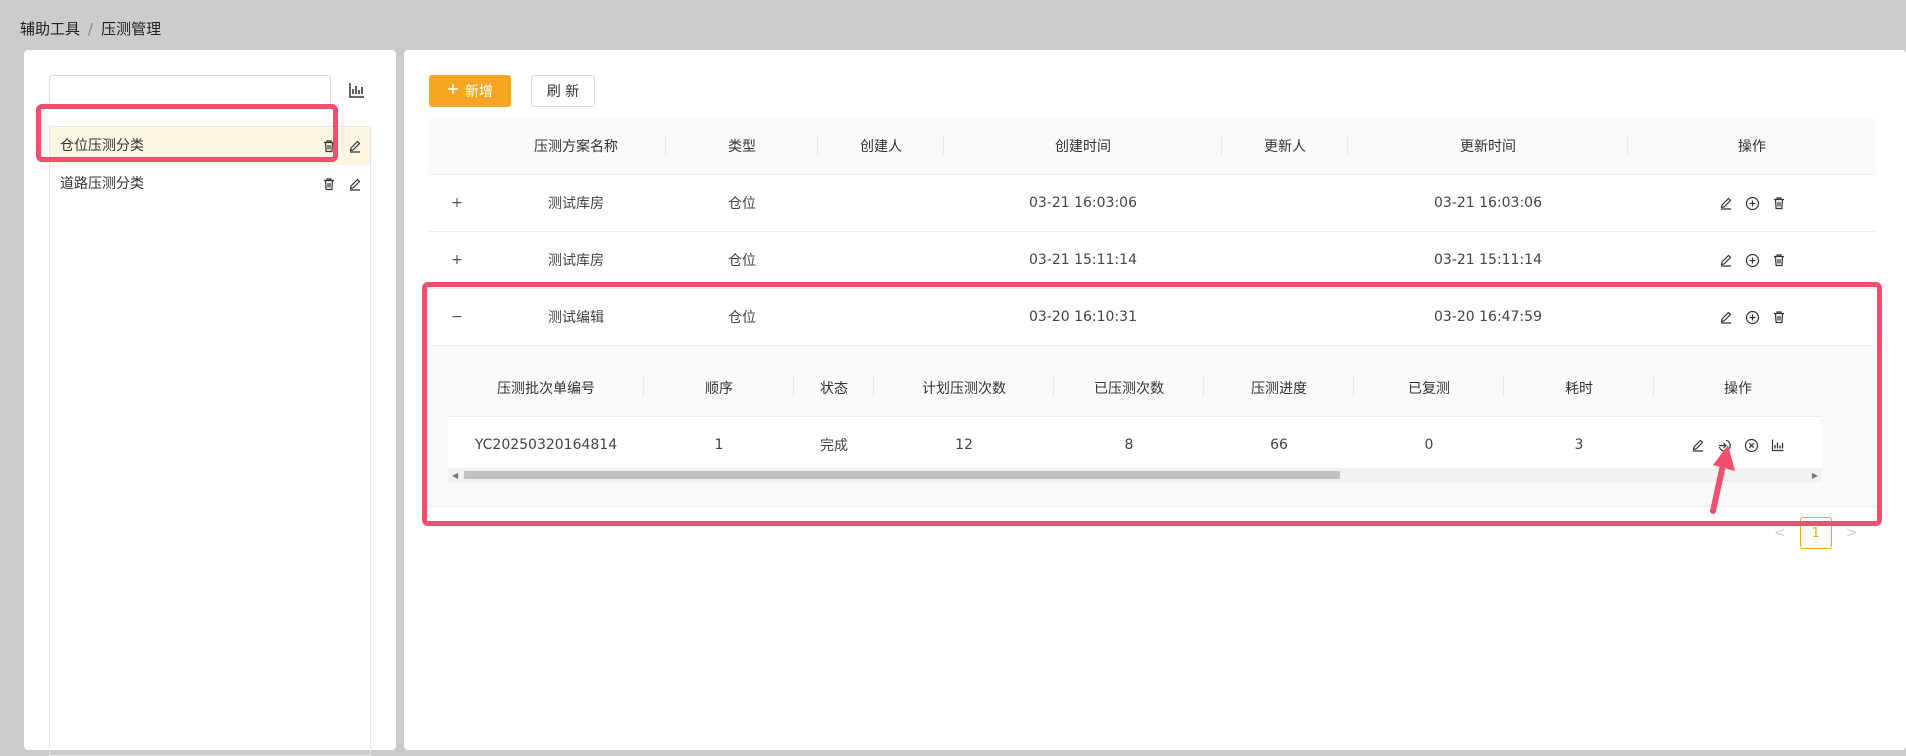 The height and width of the screenshot is (756, 1906). I want to click on cell-updated: 03-21 16:03:06, so click(1488, 203).